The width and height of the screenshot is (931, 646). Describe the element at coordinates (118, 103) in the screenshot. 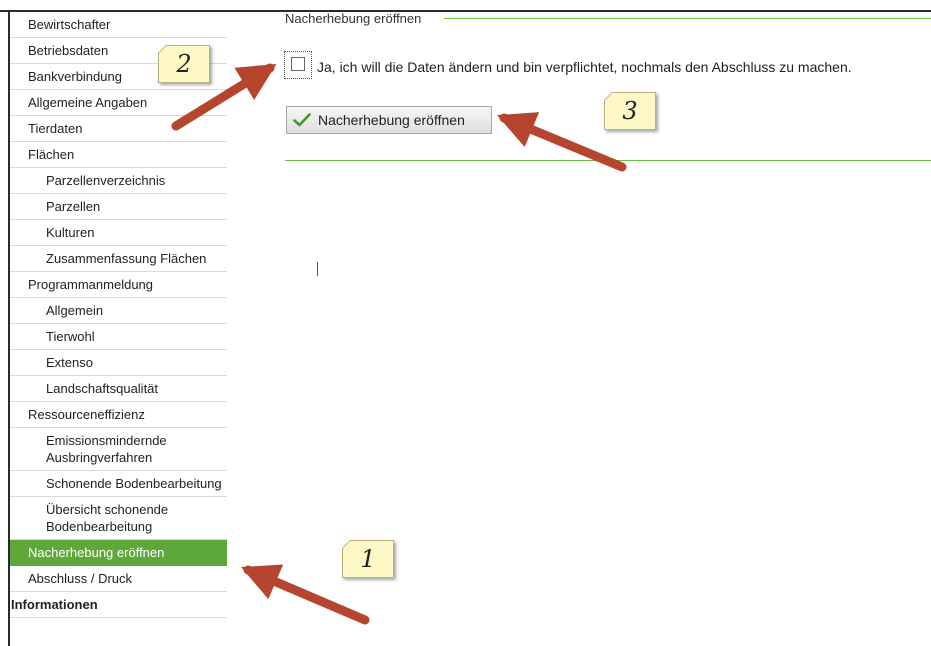

I see `sidebar-item-allgemeine-angaben: Allgemeine Angaben` at that location.